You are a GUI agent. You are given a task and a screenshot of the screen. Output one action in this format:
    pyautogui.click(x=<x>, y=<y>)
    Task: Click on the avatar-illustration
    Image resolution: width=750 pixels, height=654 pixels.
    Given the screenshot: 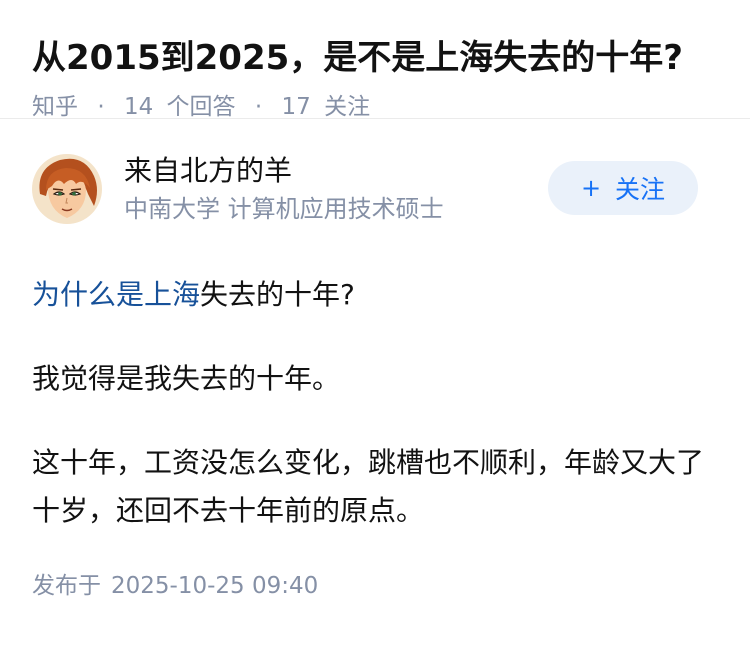 What is the action you would take?
    pyautogui.click(x=67, y=189)
    